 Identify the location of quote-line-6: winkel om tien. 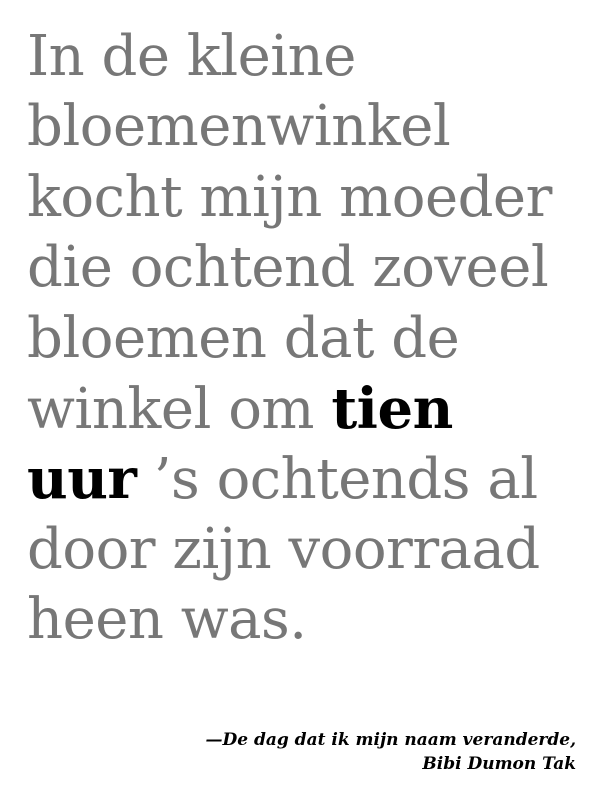
(307, 409).